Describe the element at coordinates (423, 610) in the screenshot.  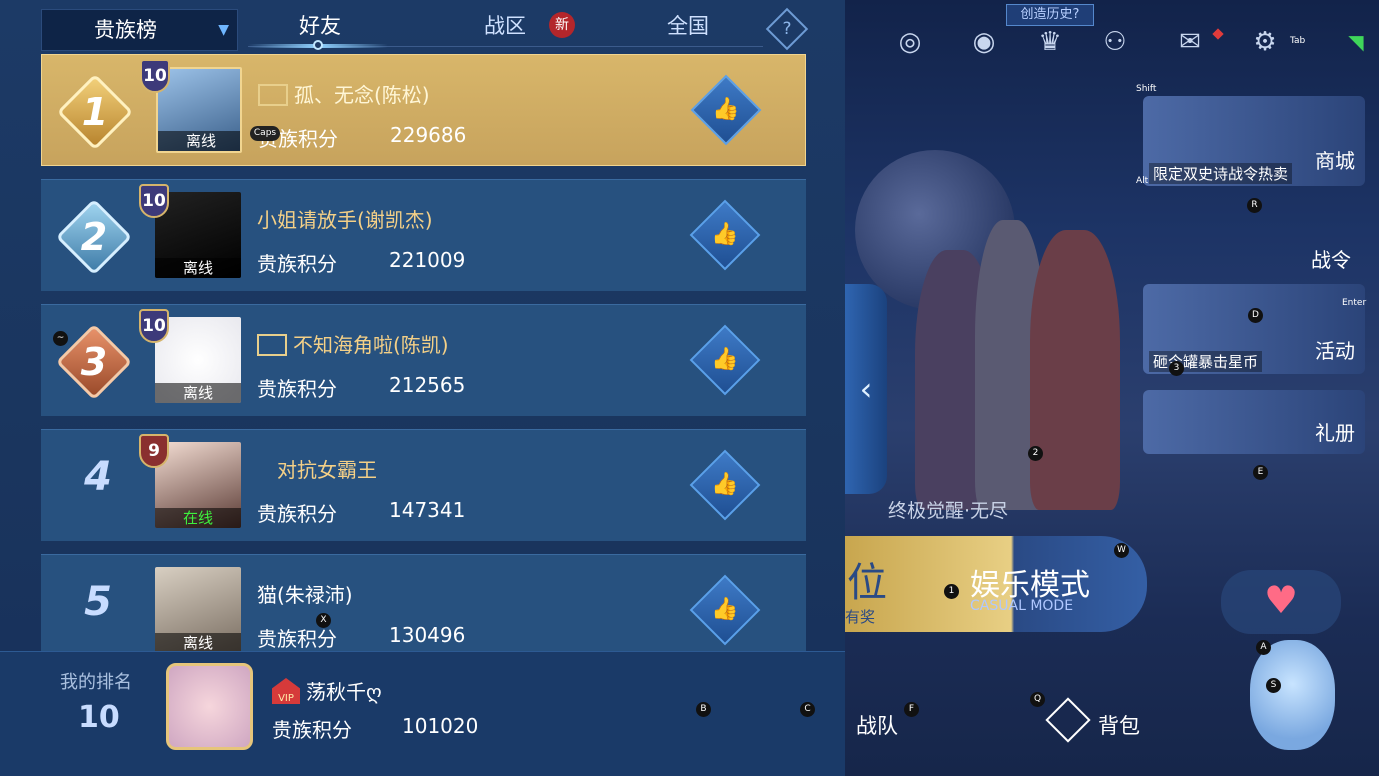
I see `leaderboard-row: 5 离线 猫(朱禄沛) 贵族积分 130496 👍` at that location.